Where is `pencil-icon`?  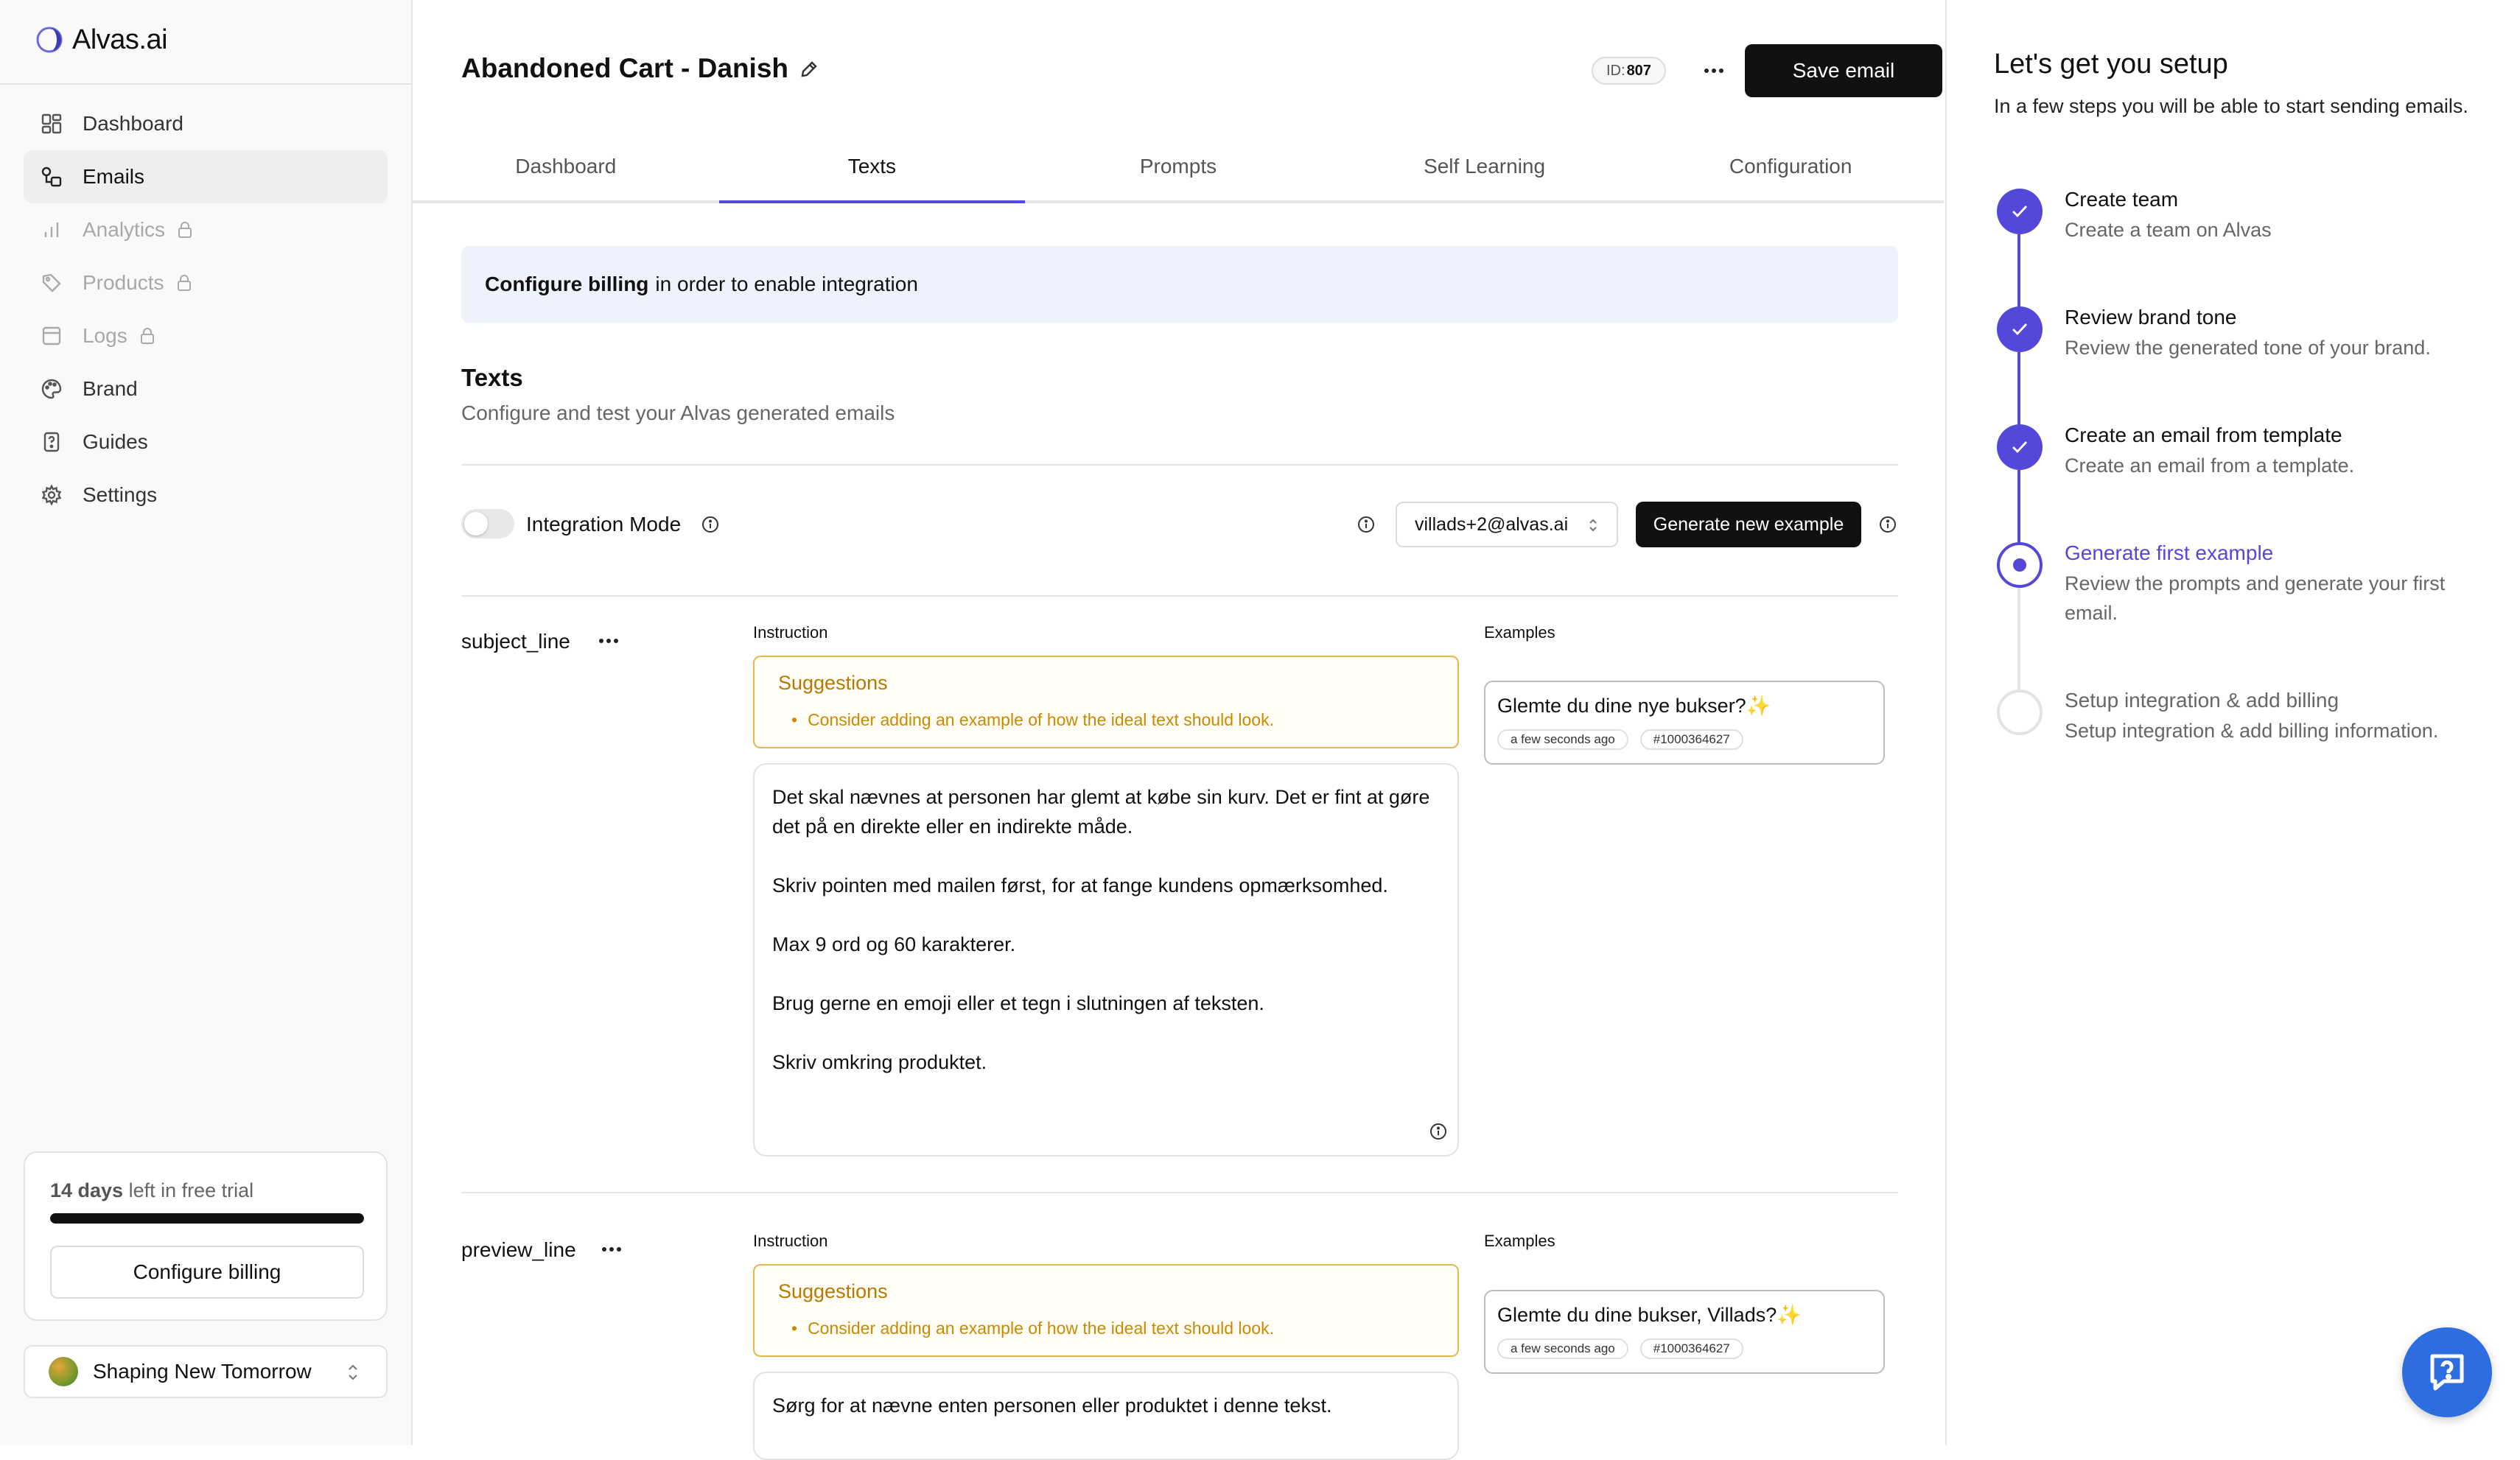 pencil-icon is located at coordinates (809, 69).